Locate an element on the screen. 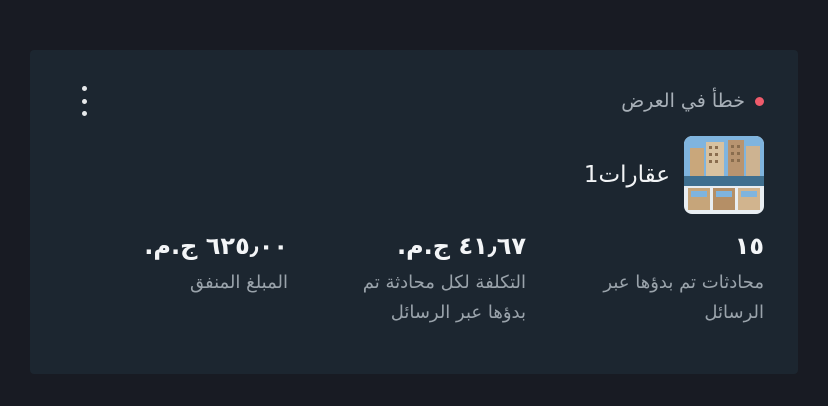 This screenshot has width=828, height=406. metric-label: التكلفة لكل محادثة تم بدؤها عبر الرسائل is located at coordinates (444, 297).